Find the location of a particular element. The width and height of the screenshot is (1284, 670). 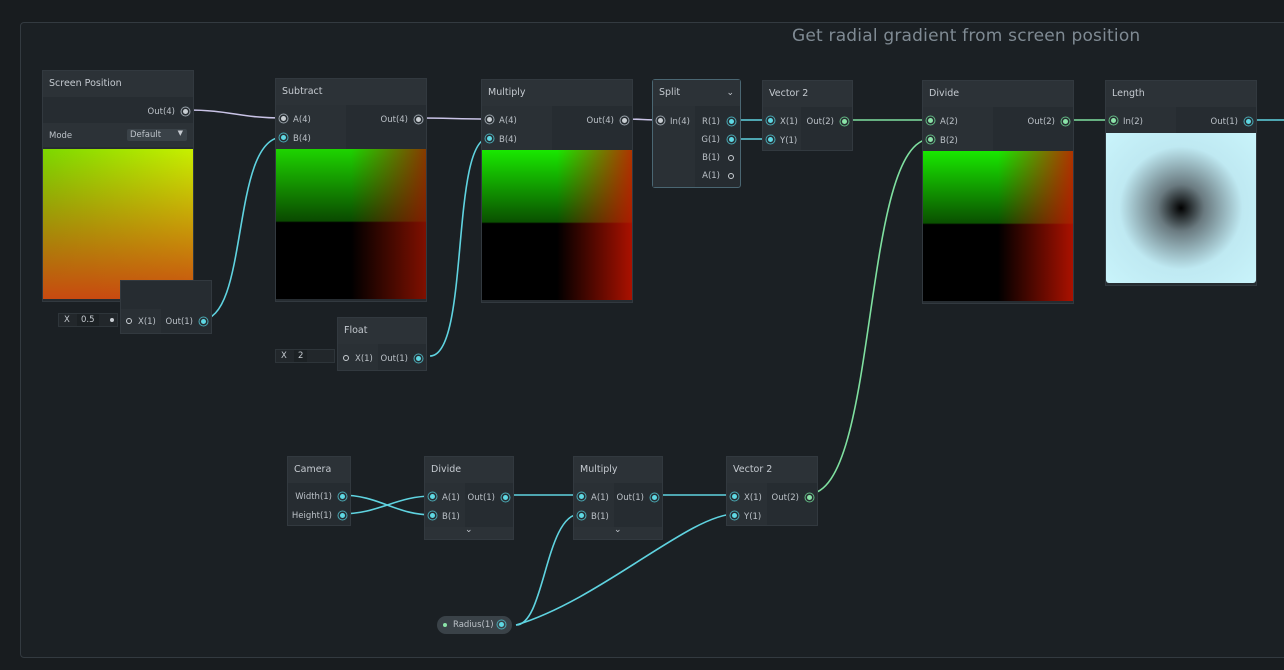

node-title: Float is located at coordinates (382, 331).